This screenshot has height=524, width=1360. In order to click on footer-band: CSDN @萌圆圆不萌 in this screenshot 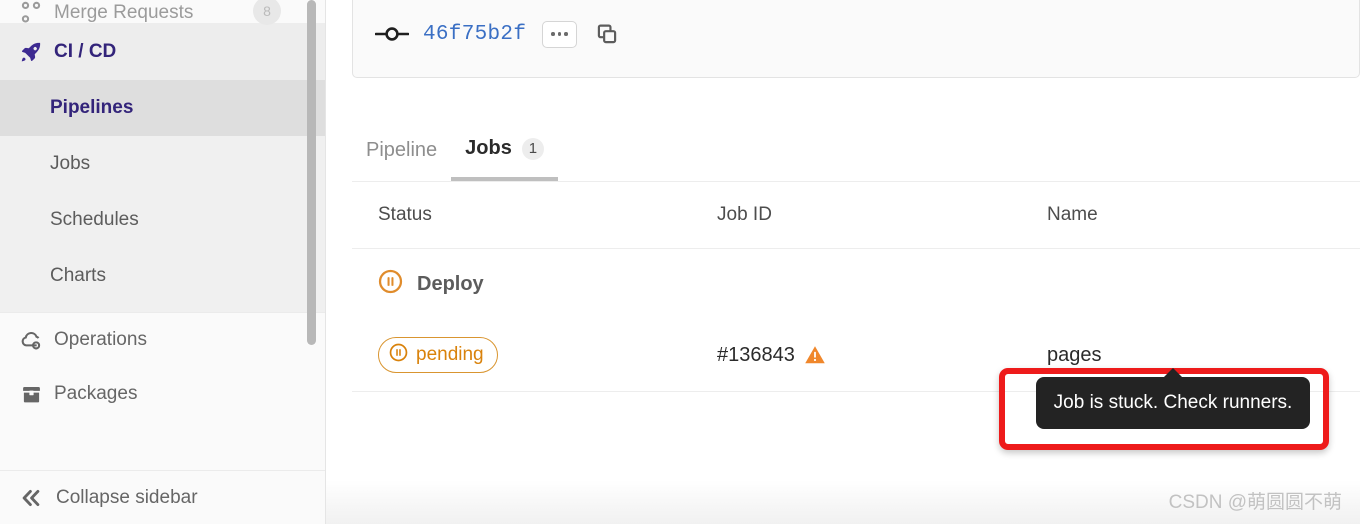, I will do `click(843, 502)`.